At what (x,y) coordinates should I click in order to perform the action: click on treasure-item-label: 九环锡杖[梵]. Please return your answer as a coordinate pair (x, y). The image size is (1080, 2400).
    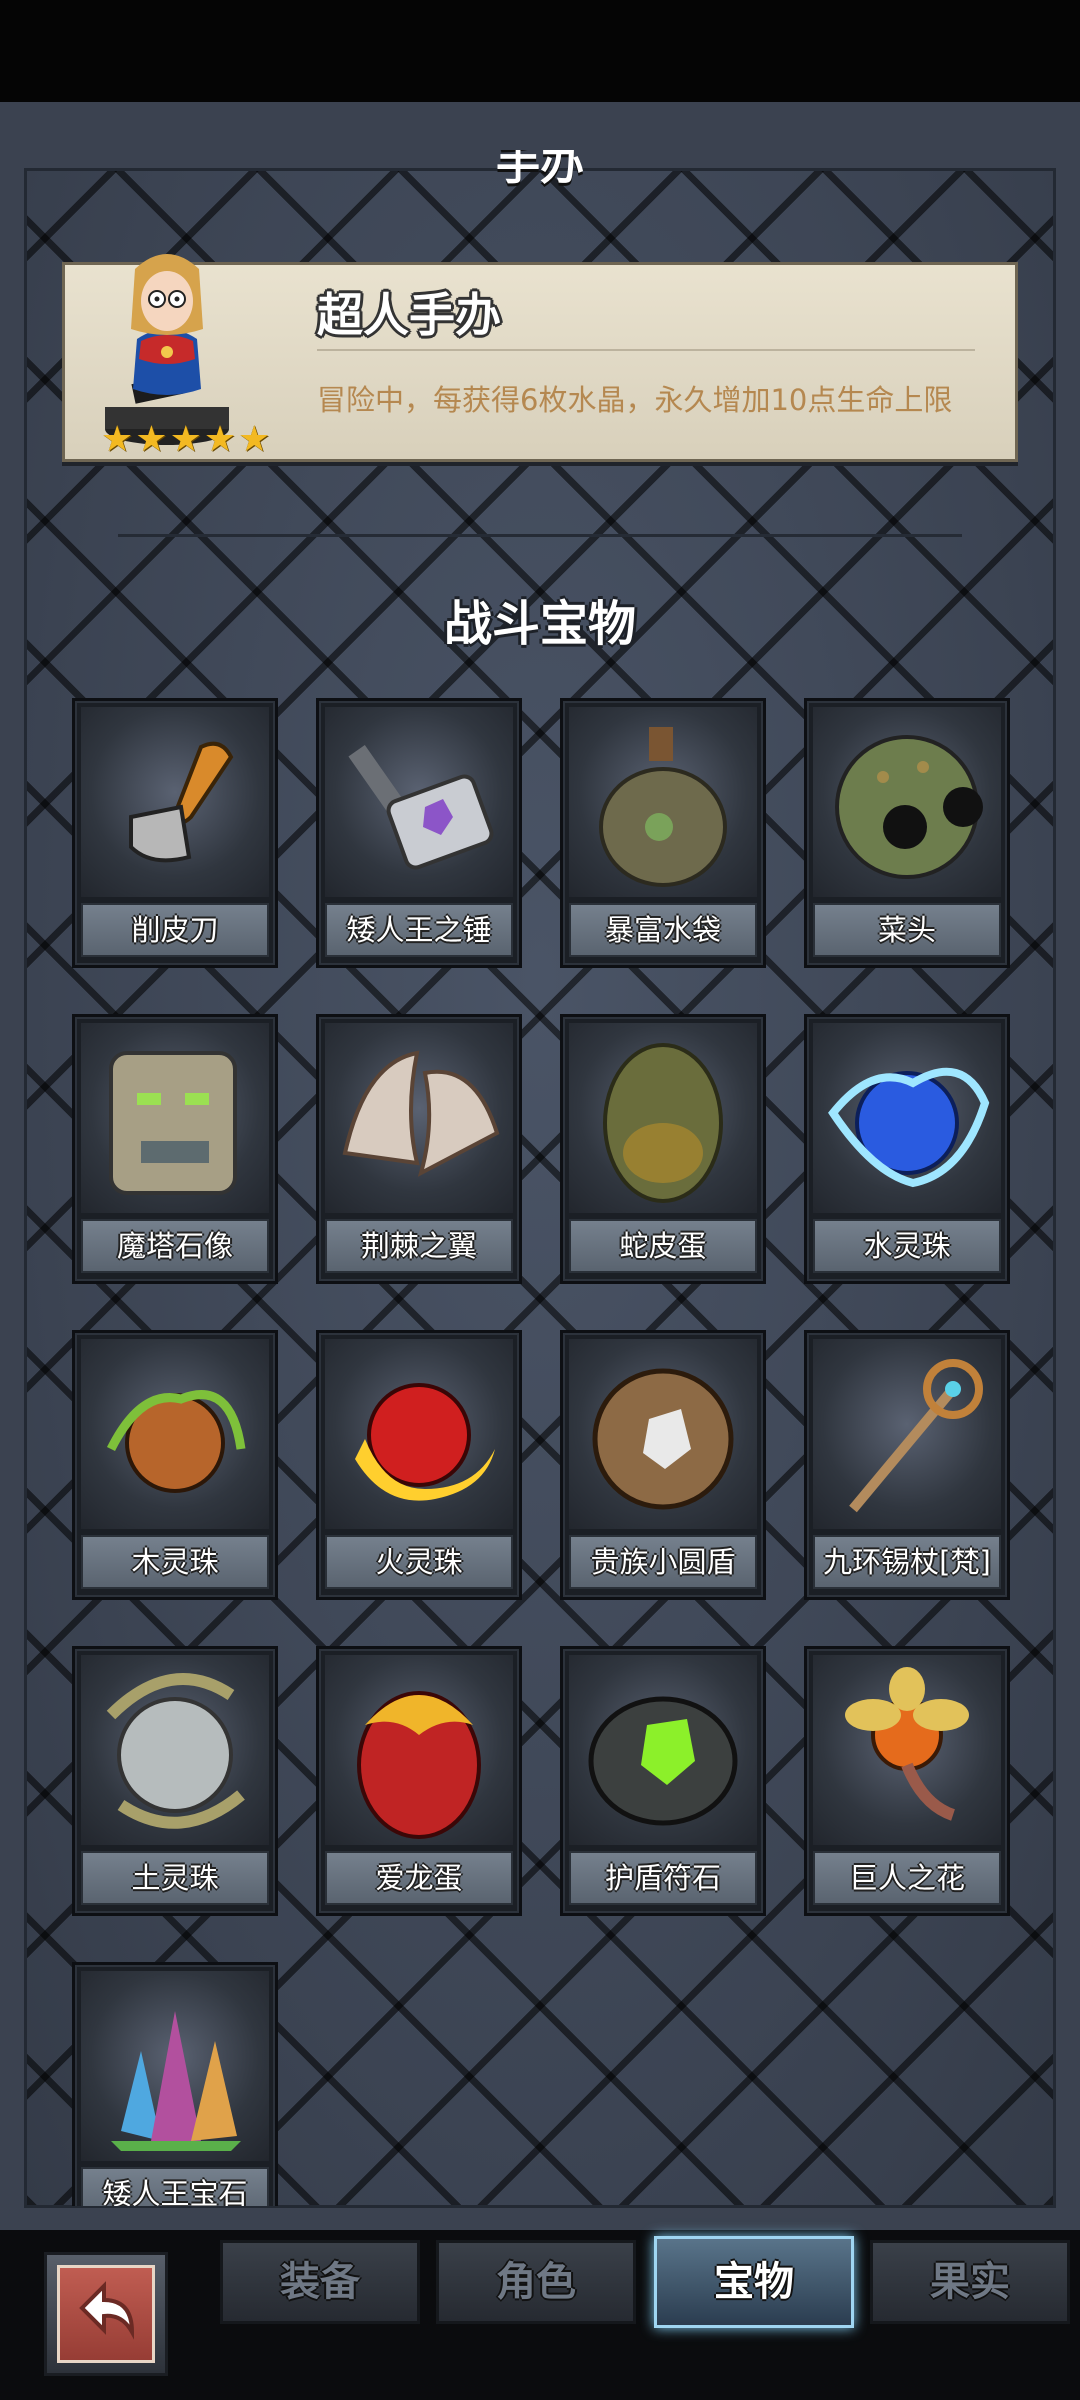
    Looking at the image, I should click on (907, 1562).